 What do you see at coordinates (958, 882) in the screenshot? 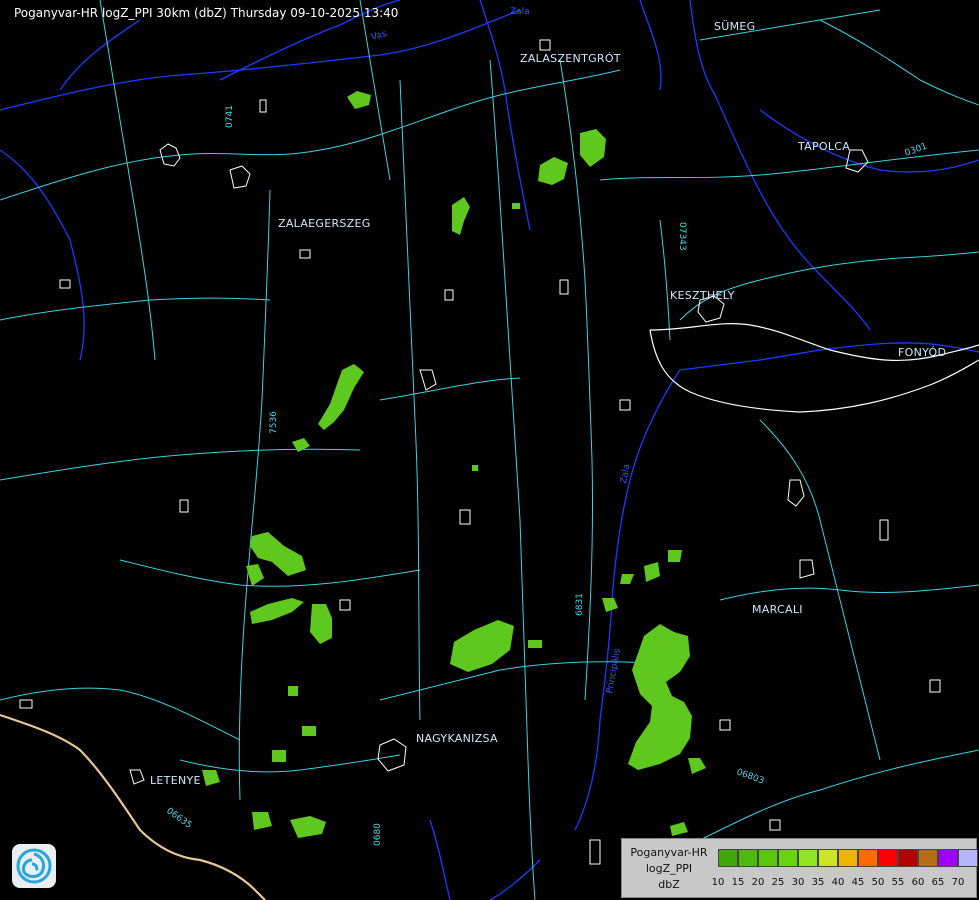
I see `legend-tick-label: 70` at bounding box center [958, 882].